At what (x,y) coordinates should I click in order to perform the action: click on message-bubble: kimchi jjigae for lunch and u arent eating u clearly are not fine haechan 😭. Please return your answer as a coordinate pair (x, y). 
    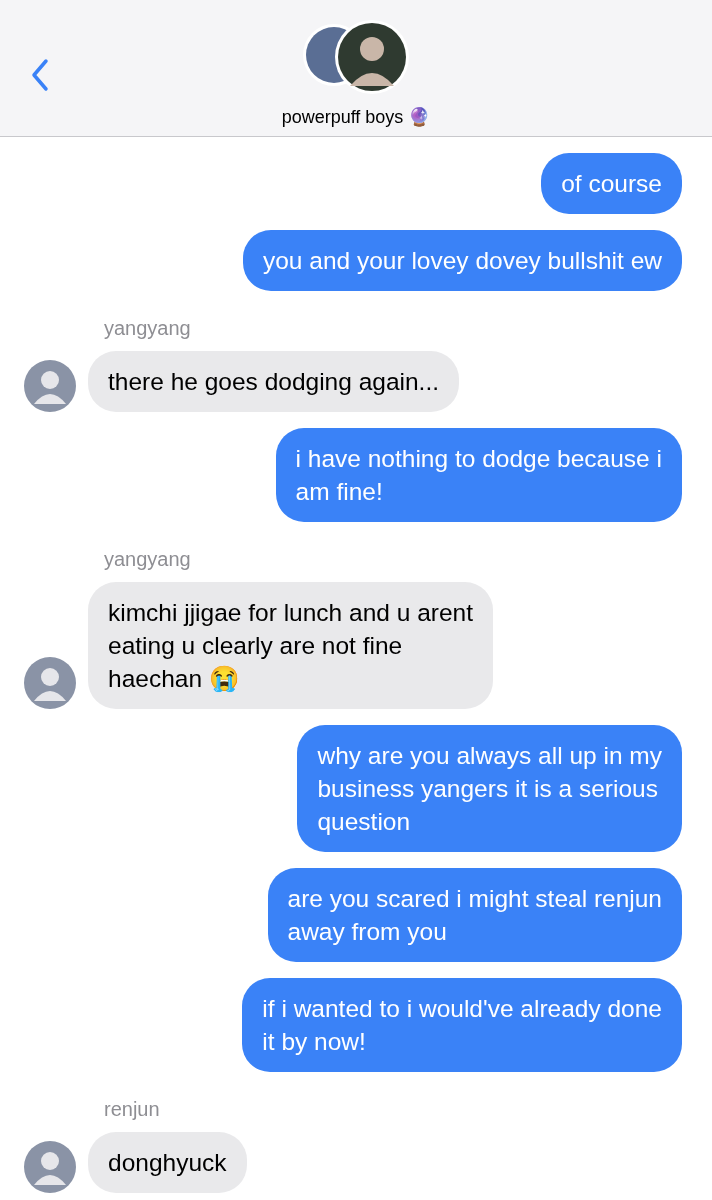
    Looking at the image, I should click on (290, 645).